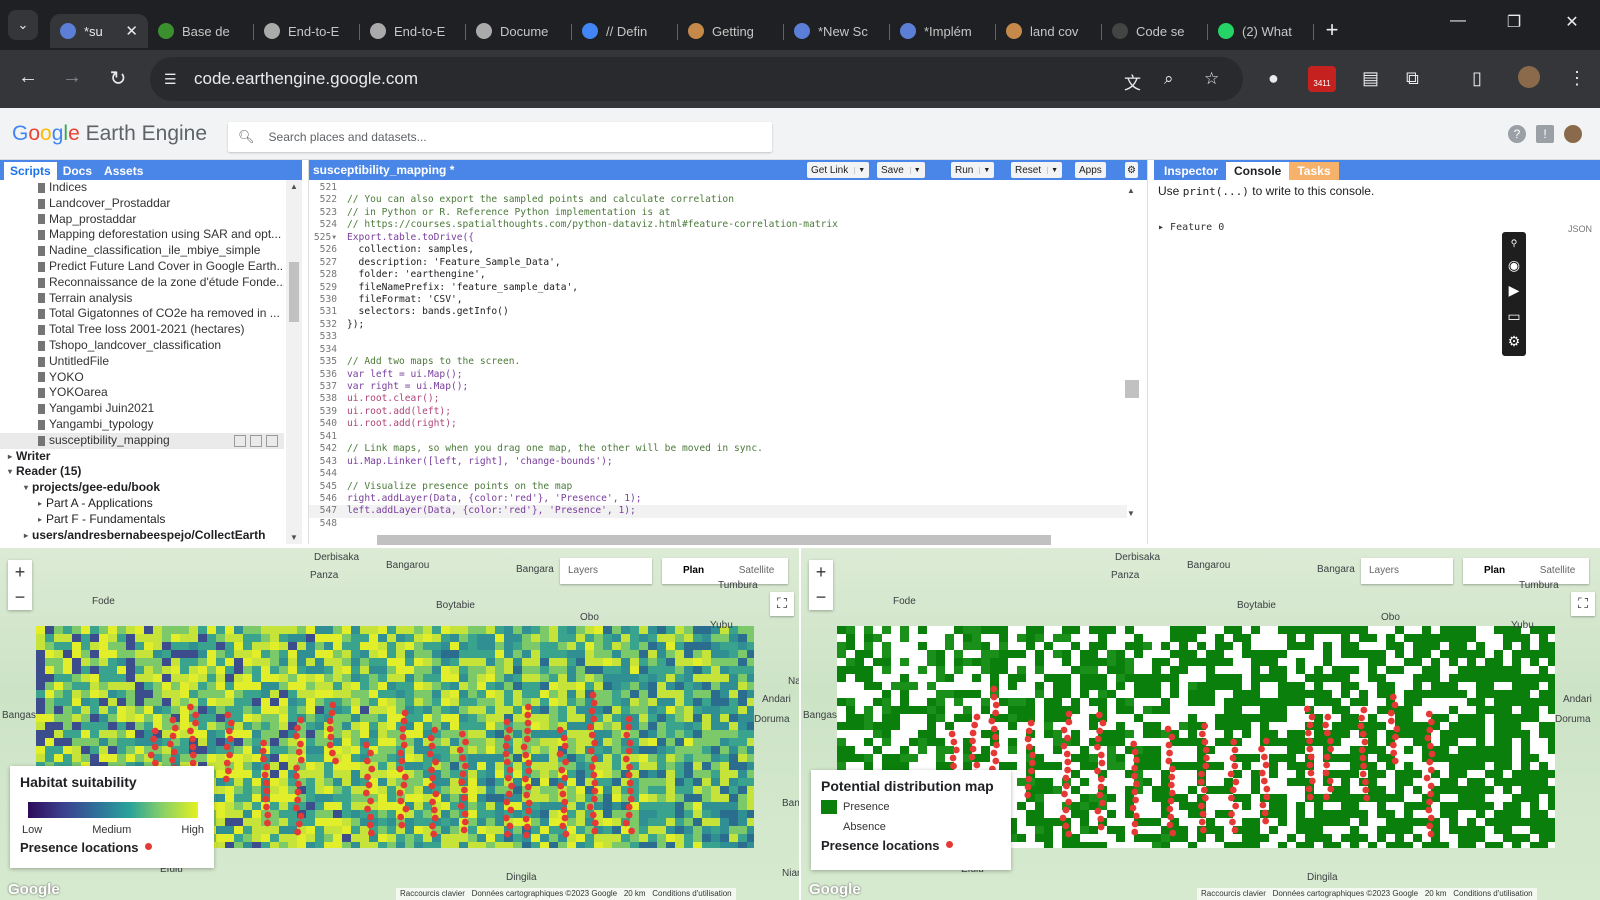  I want to click on script-tree-item: Yangambi_typology, so click(142, 425).